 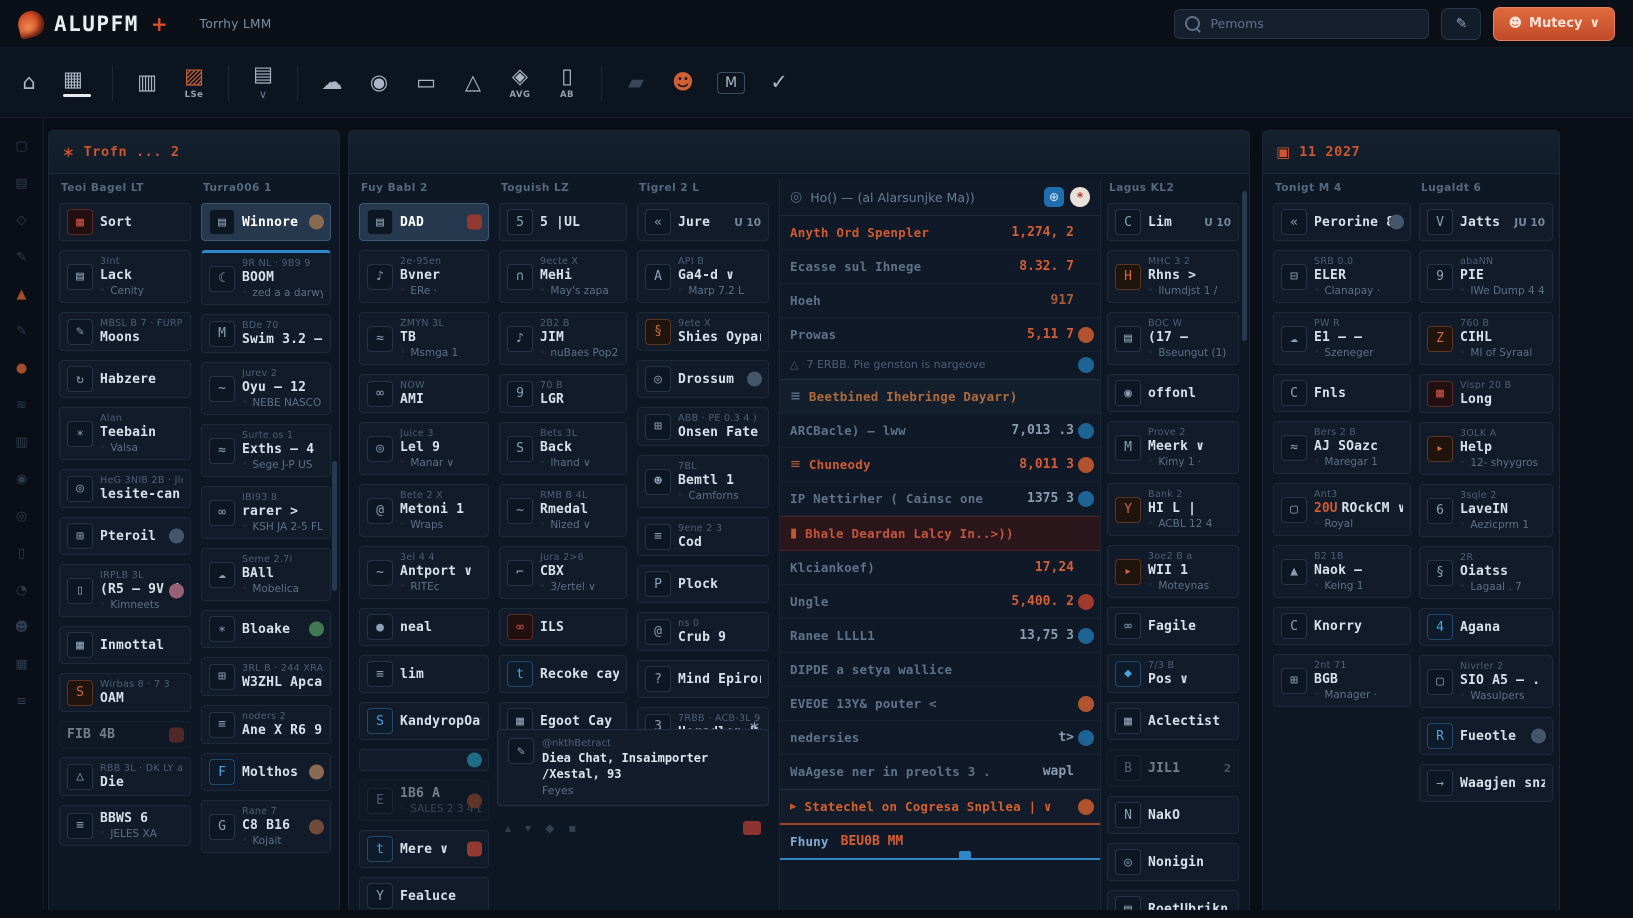 What do you see at coordinates (940, 602) in the screenshot?
I see `stats-row: Ungle 5,400. 2` at bounding box center [940, 602].